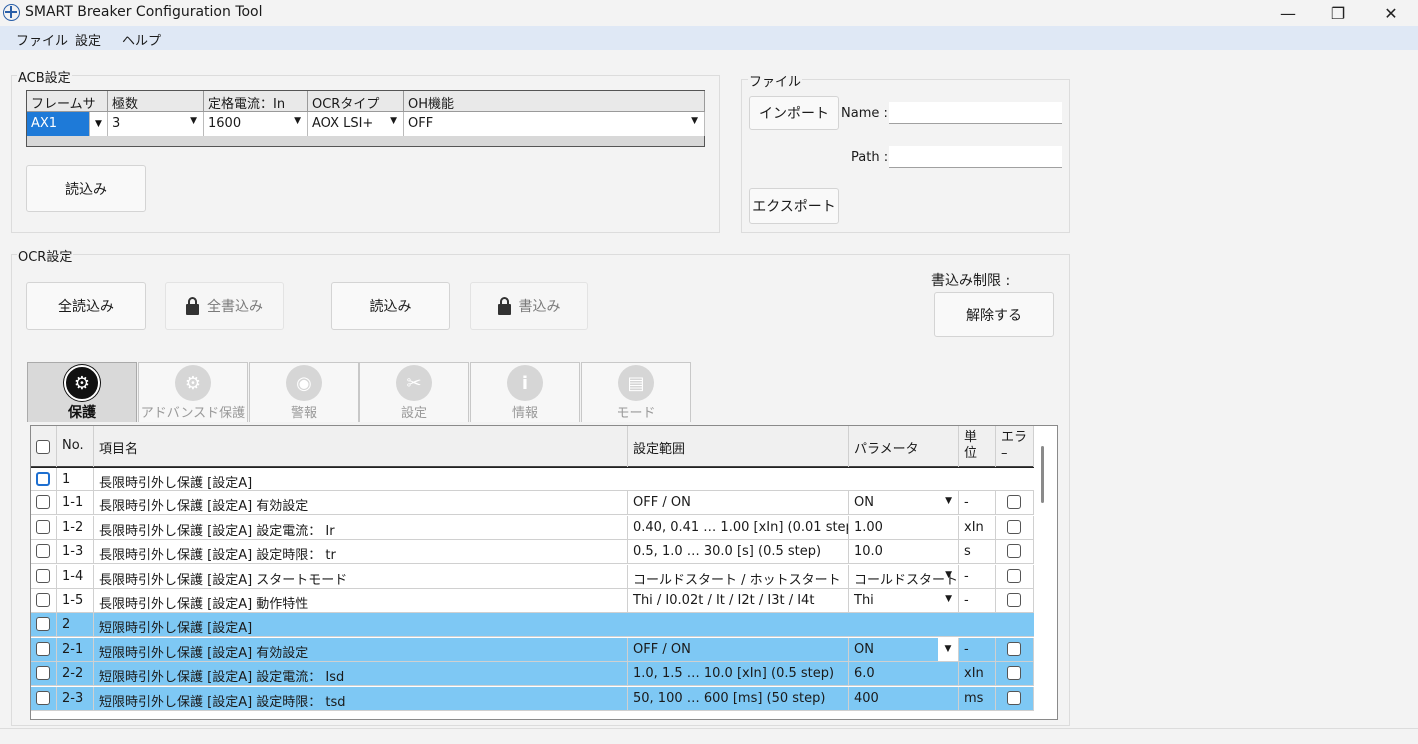  Describe the element at coordinates (356, 124) in the screenshot. I see `ocr-type-select: AOX LSI+ ▼` at that location.